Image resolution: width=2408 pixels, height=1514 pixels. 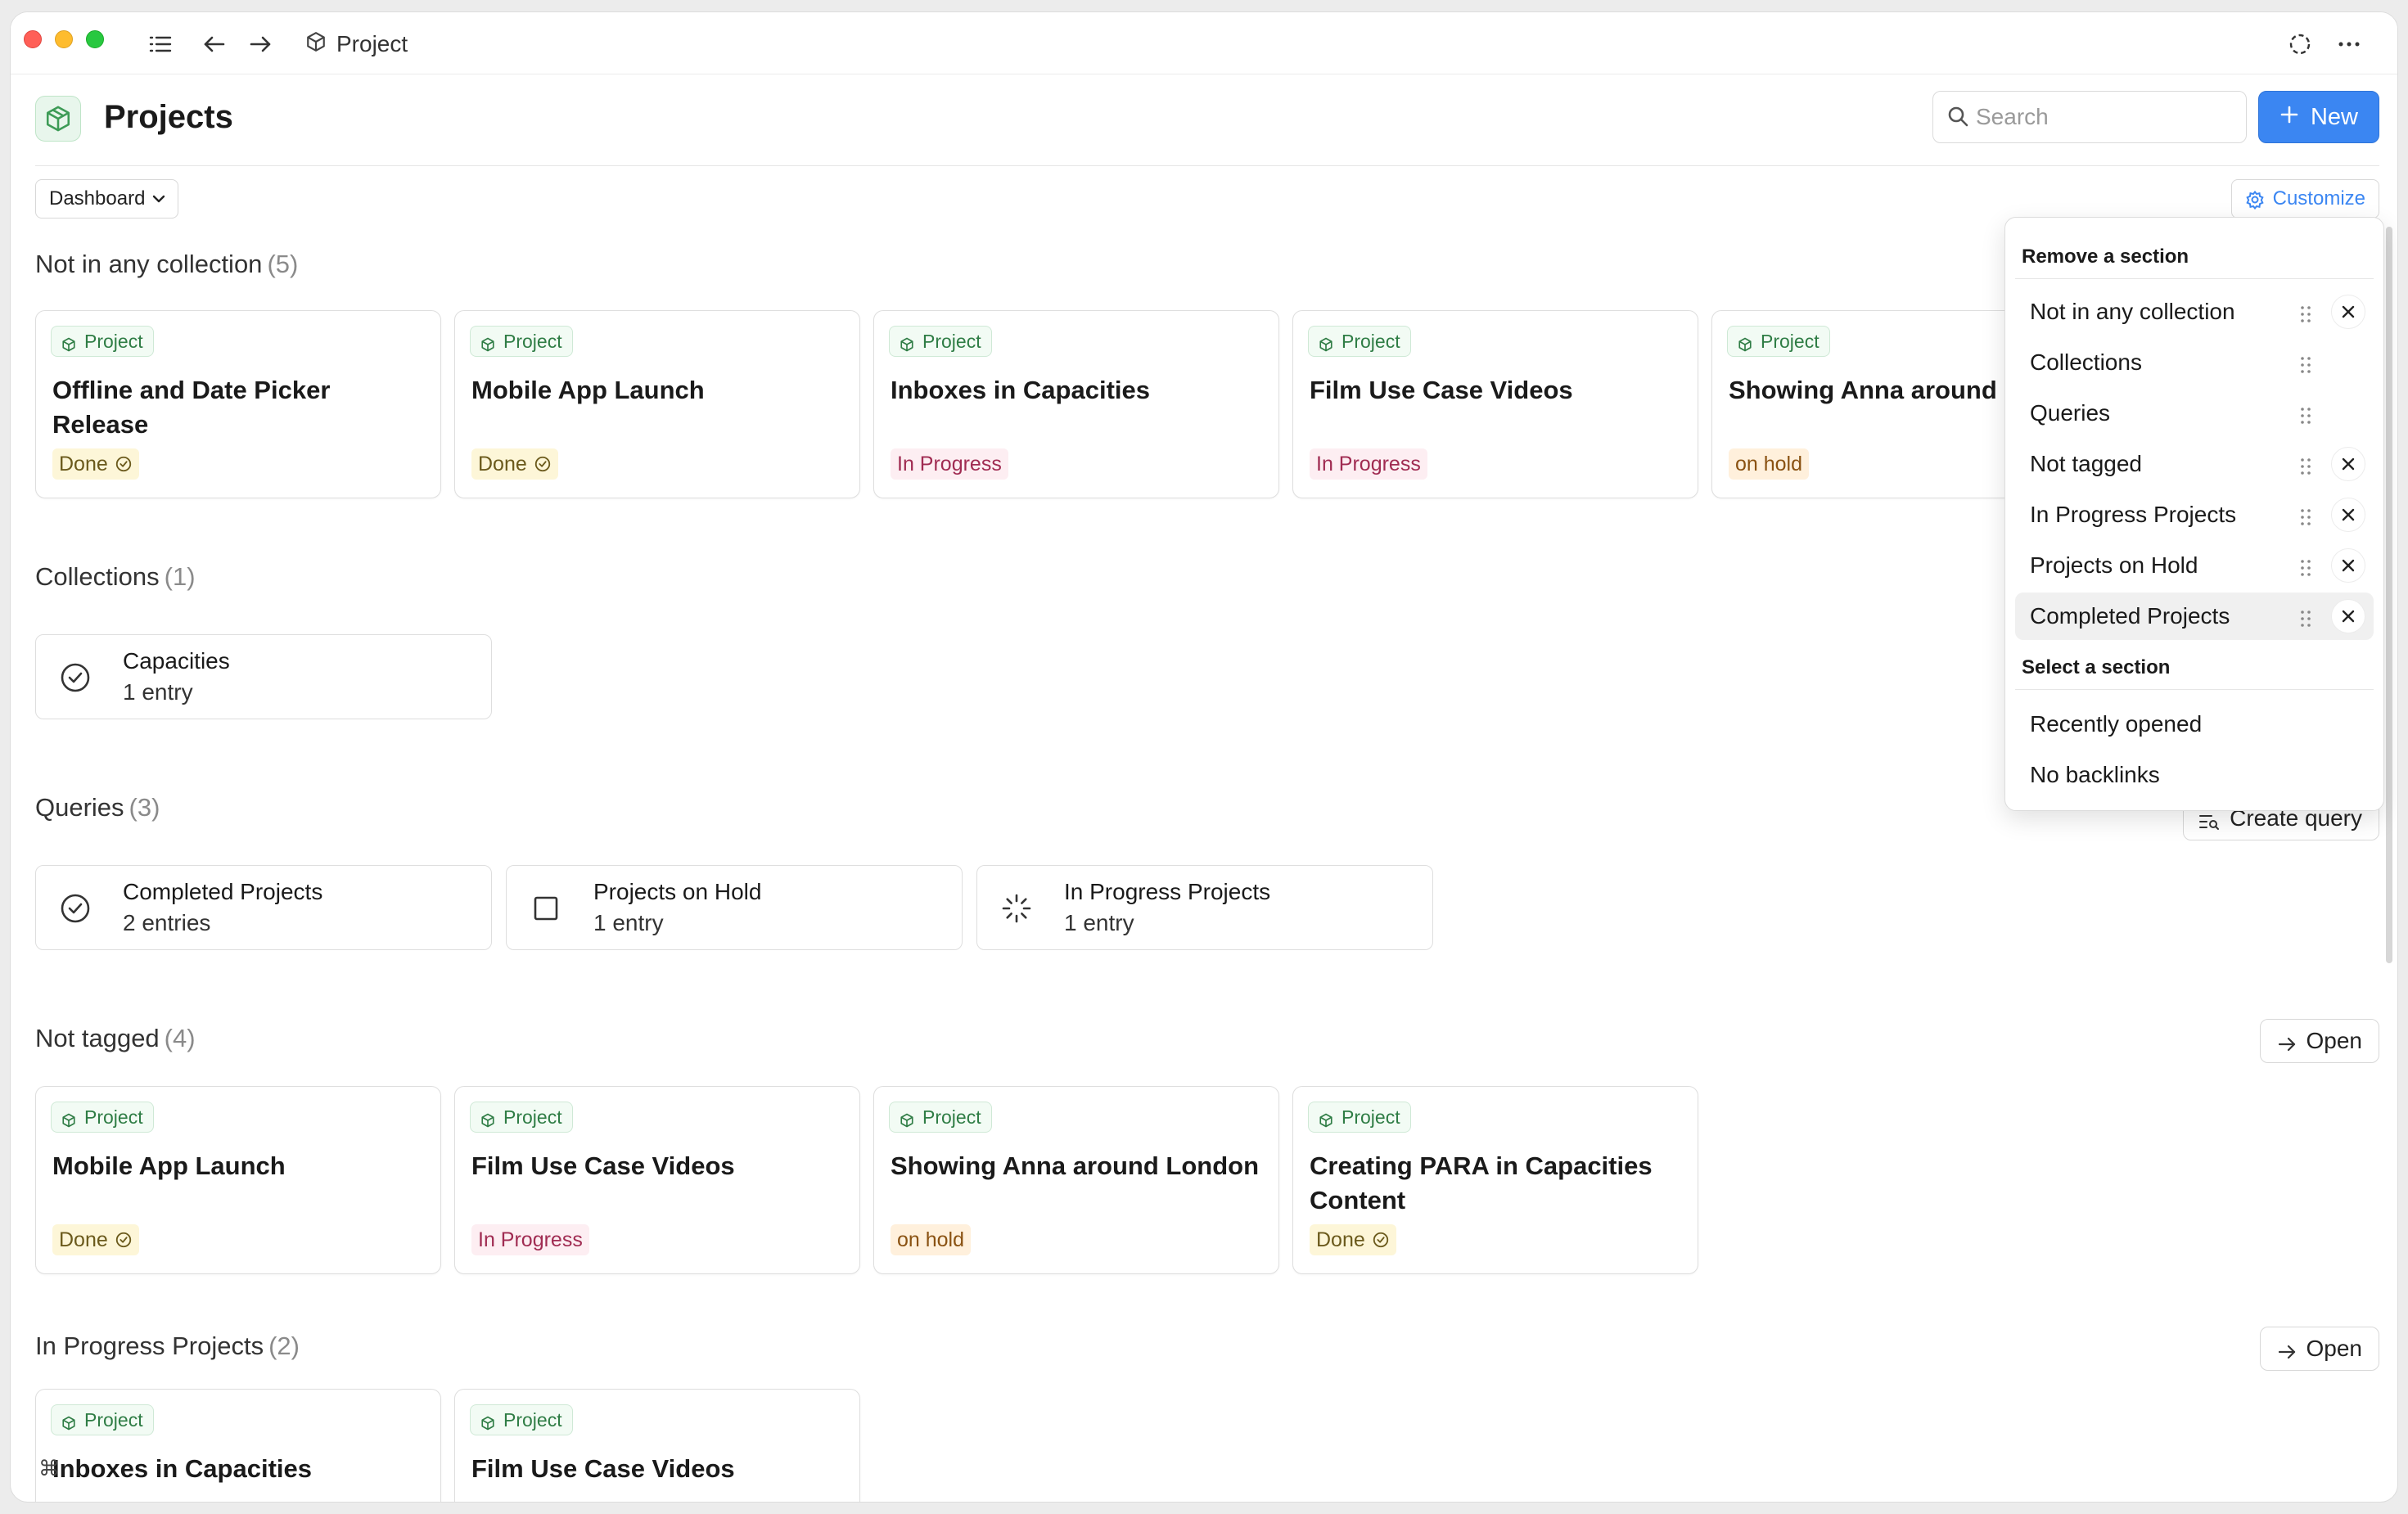 What do you see at coordinates (2070, 413) in the screenshot?
I see `section-item-label: Queries` at bounding box center [2070, 413].